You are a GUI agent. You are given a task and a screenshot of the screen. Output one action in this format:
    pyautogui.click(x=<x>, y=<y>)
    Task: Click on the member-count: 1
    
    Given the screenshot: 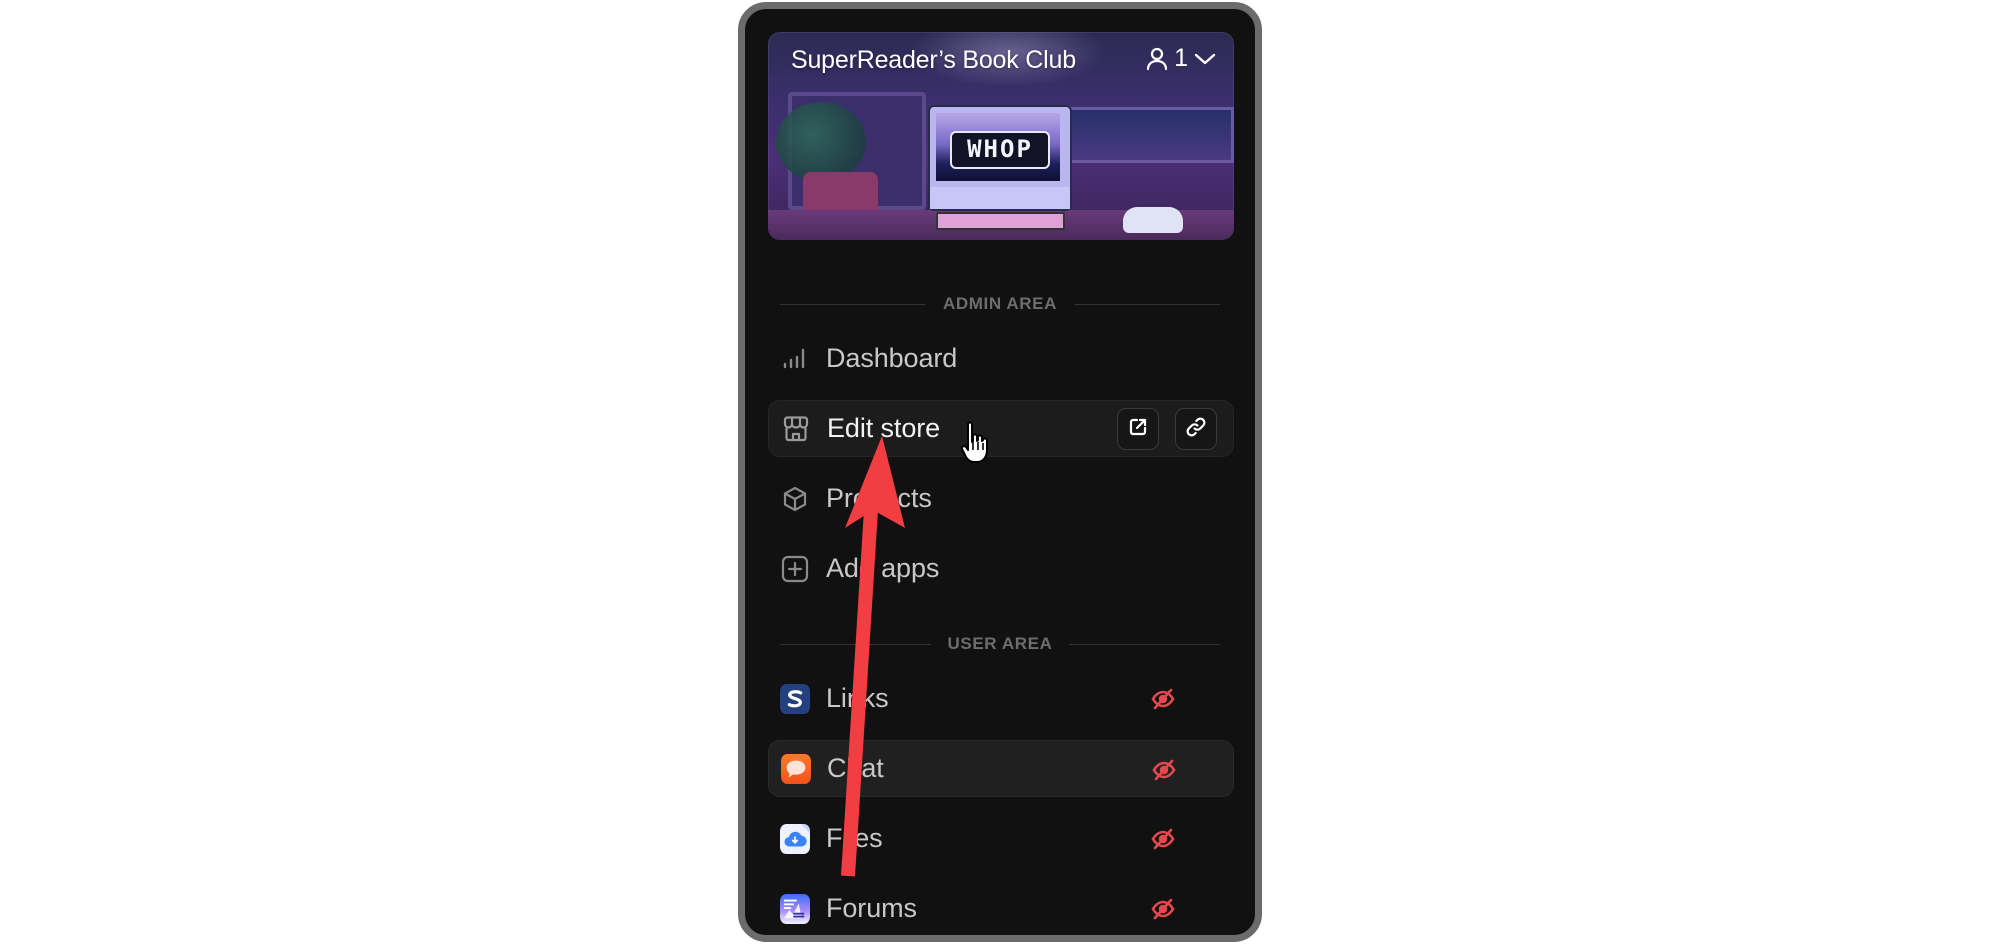 What is the action you would take?
    pyautogui.click(x=1181, y=58)
    